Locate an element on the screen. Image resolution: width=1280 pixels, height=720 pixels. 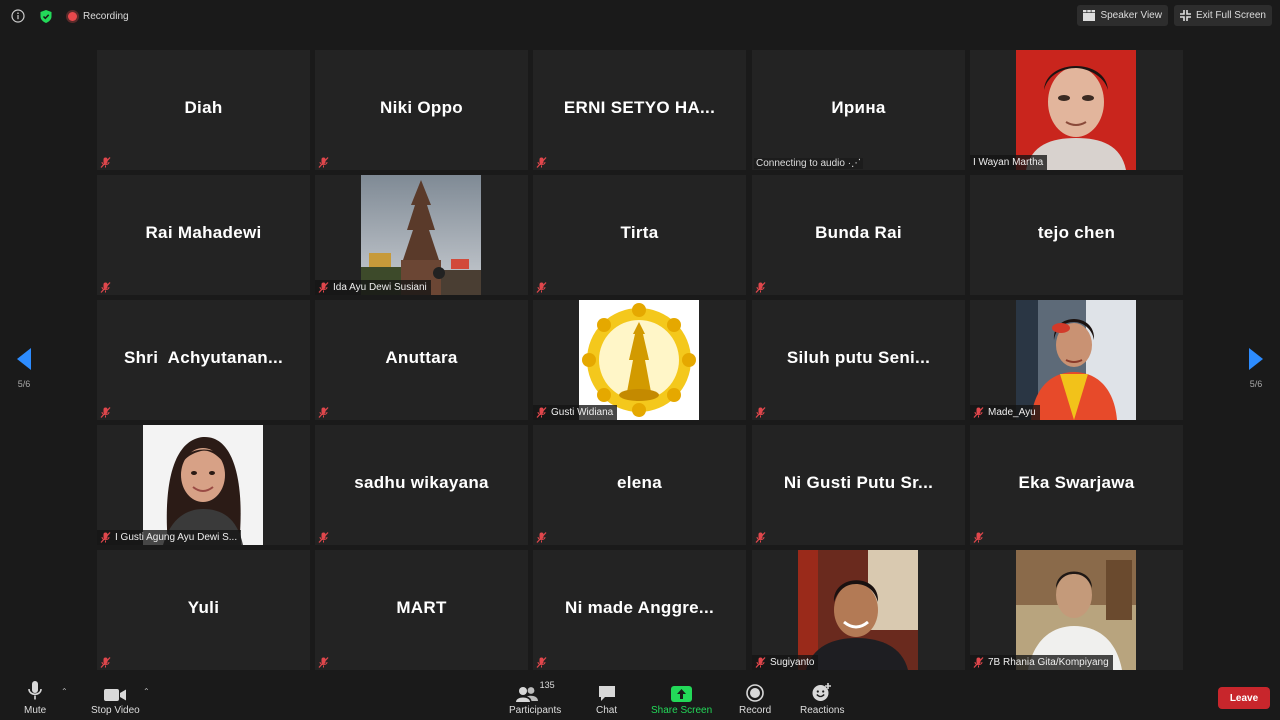
participant-tile: 7B Rhania Gita/Kompiyang is located at coordinates (1076, 610).